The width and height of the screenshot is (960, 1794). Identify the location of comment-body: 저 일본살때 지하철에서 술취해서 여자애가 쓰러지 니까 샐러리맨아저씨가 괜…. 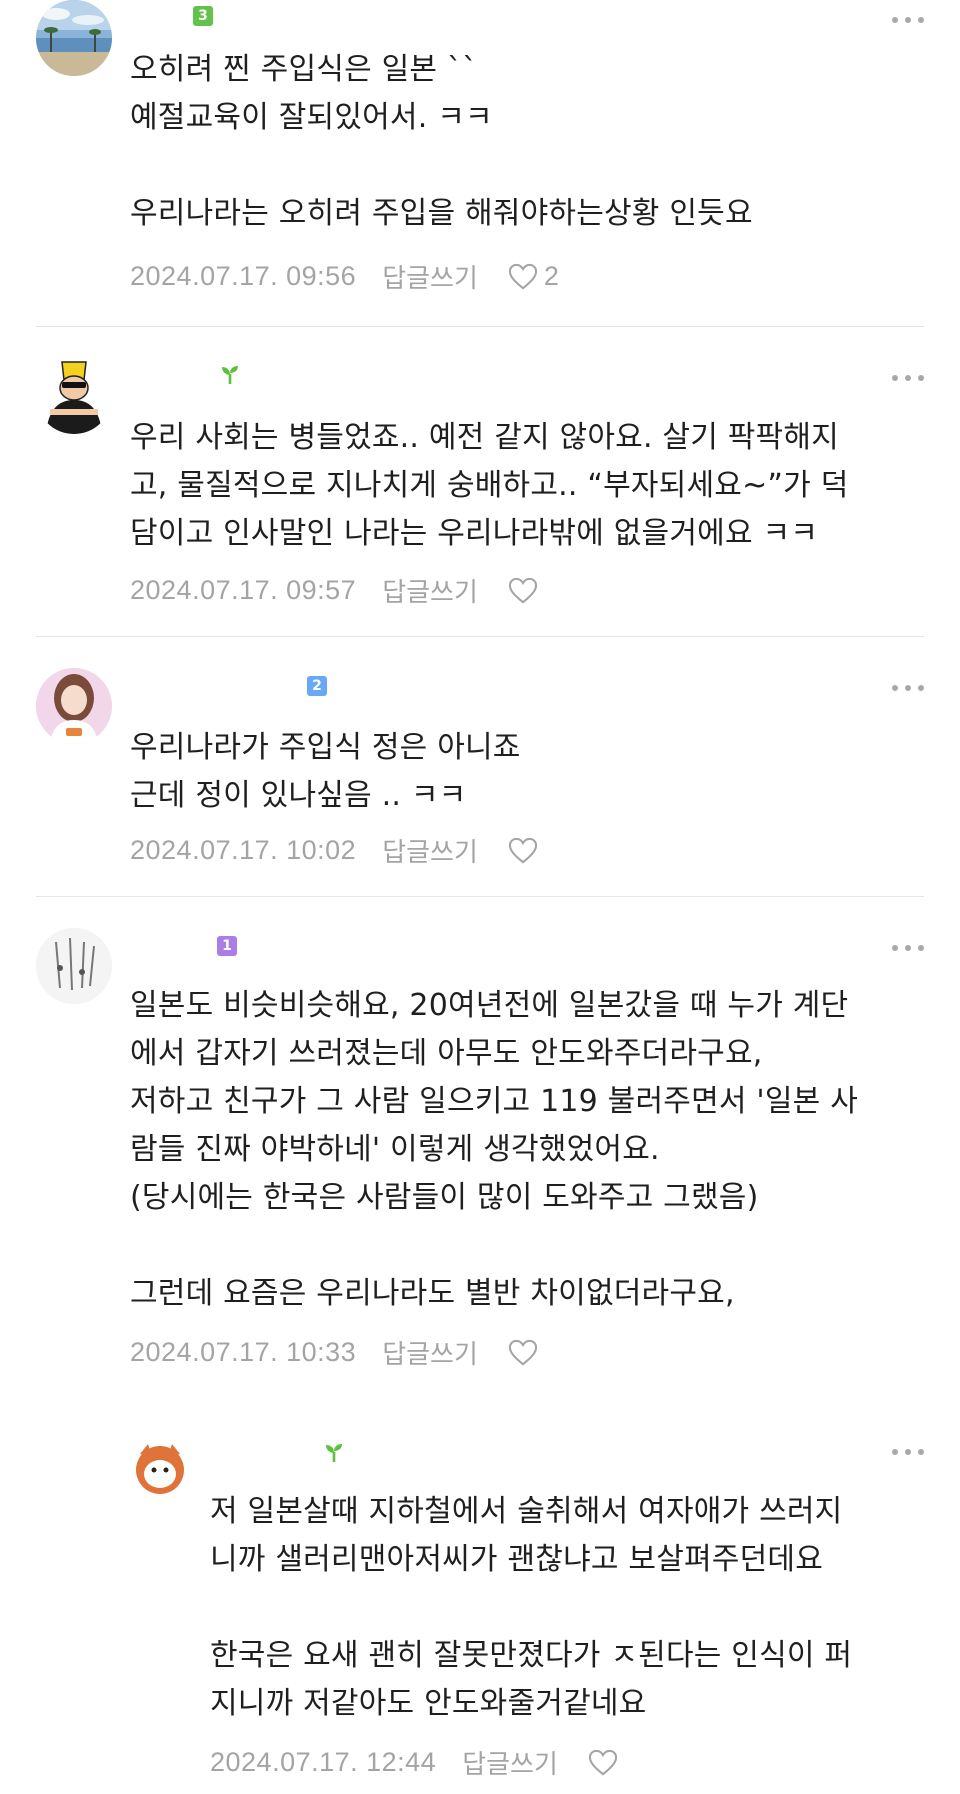
(531, 1607).